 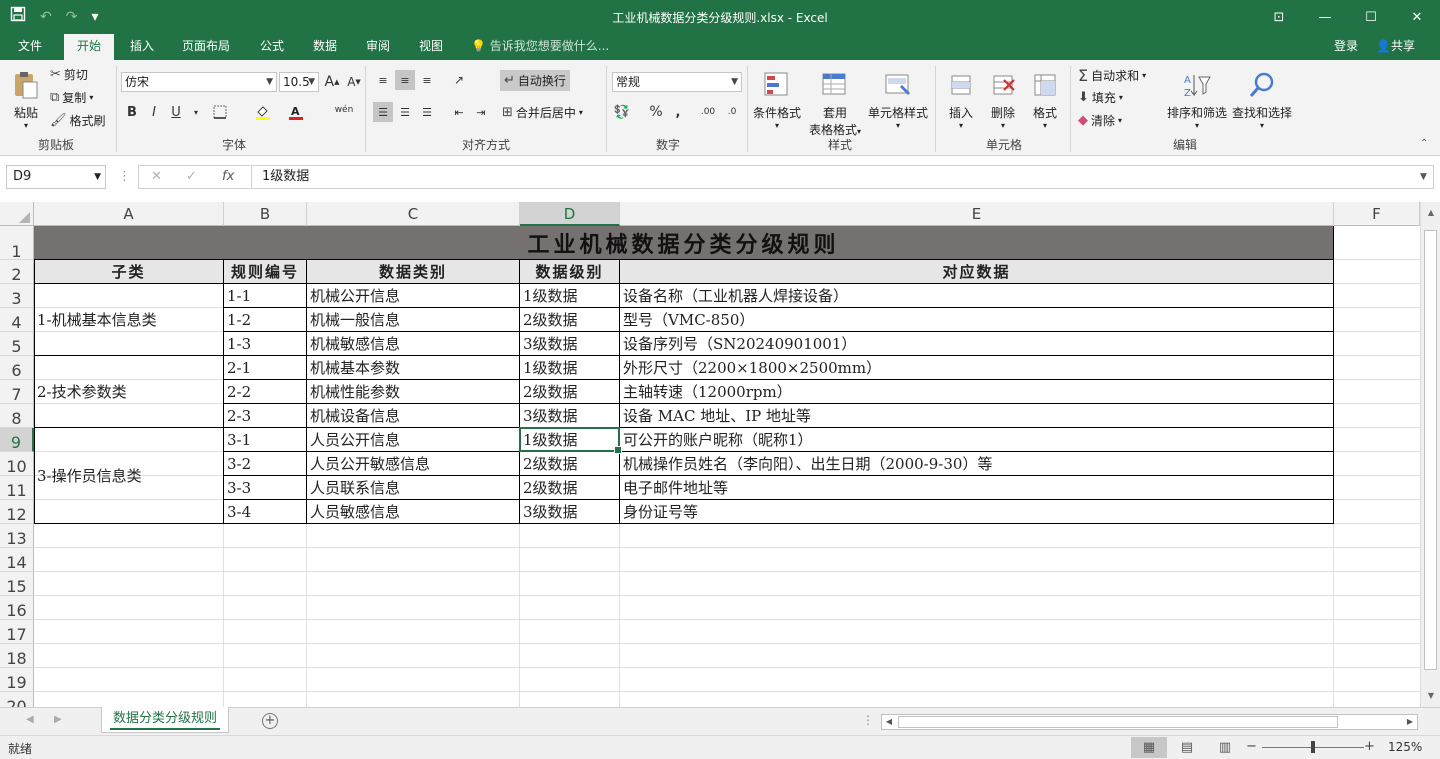 What do you see at coordinates (228, 177) in the screenshot?
I see `insert-function-icon: fx` at bounding box center [228, 177].